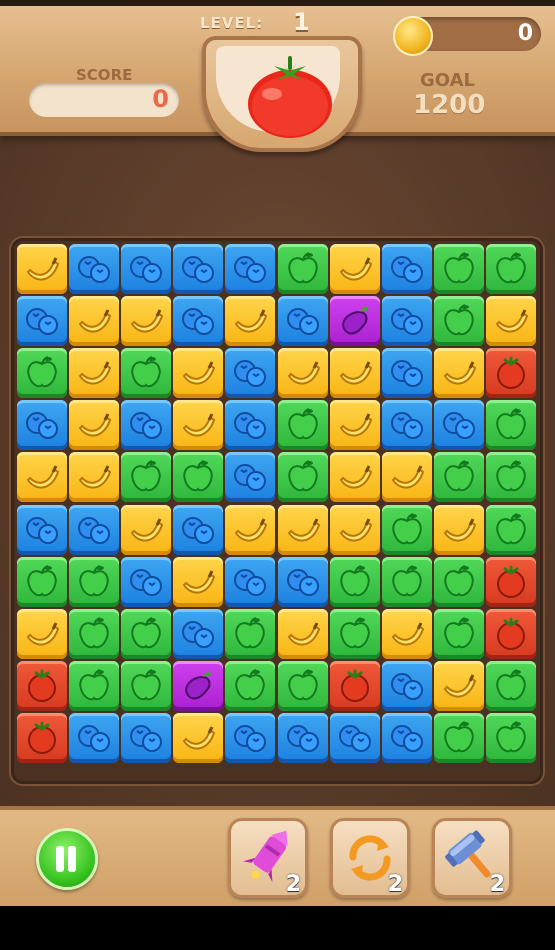 This screenshot has width=555, height=950. What do you see at coordinates (268, 858) in the screenshot?
I see `booster-rocket-button: 2` at bounding box center [268, 858].